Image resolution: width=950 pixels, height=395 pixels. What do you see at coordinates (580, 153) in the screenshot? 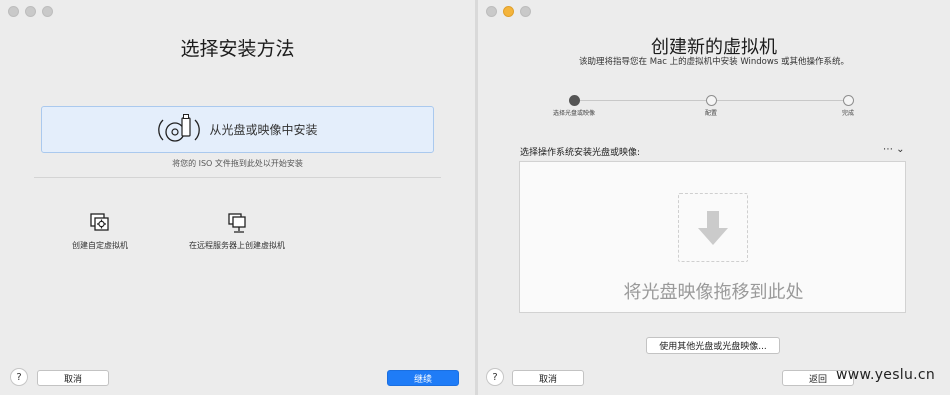
I see `select-os-label: 选择操作系统安装光盘或映像:` at bounding box center [580, 153].